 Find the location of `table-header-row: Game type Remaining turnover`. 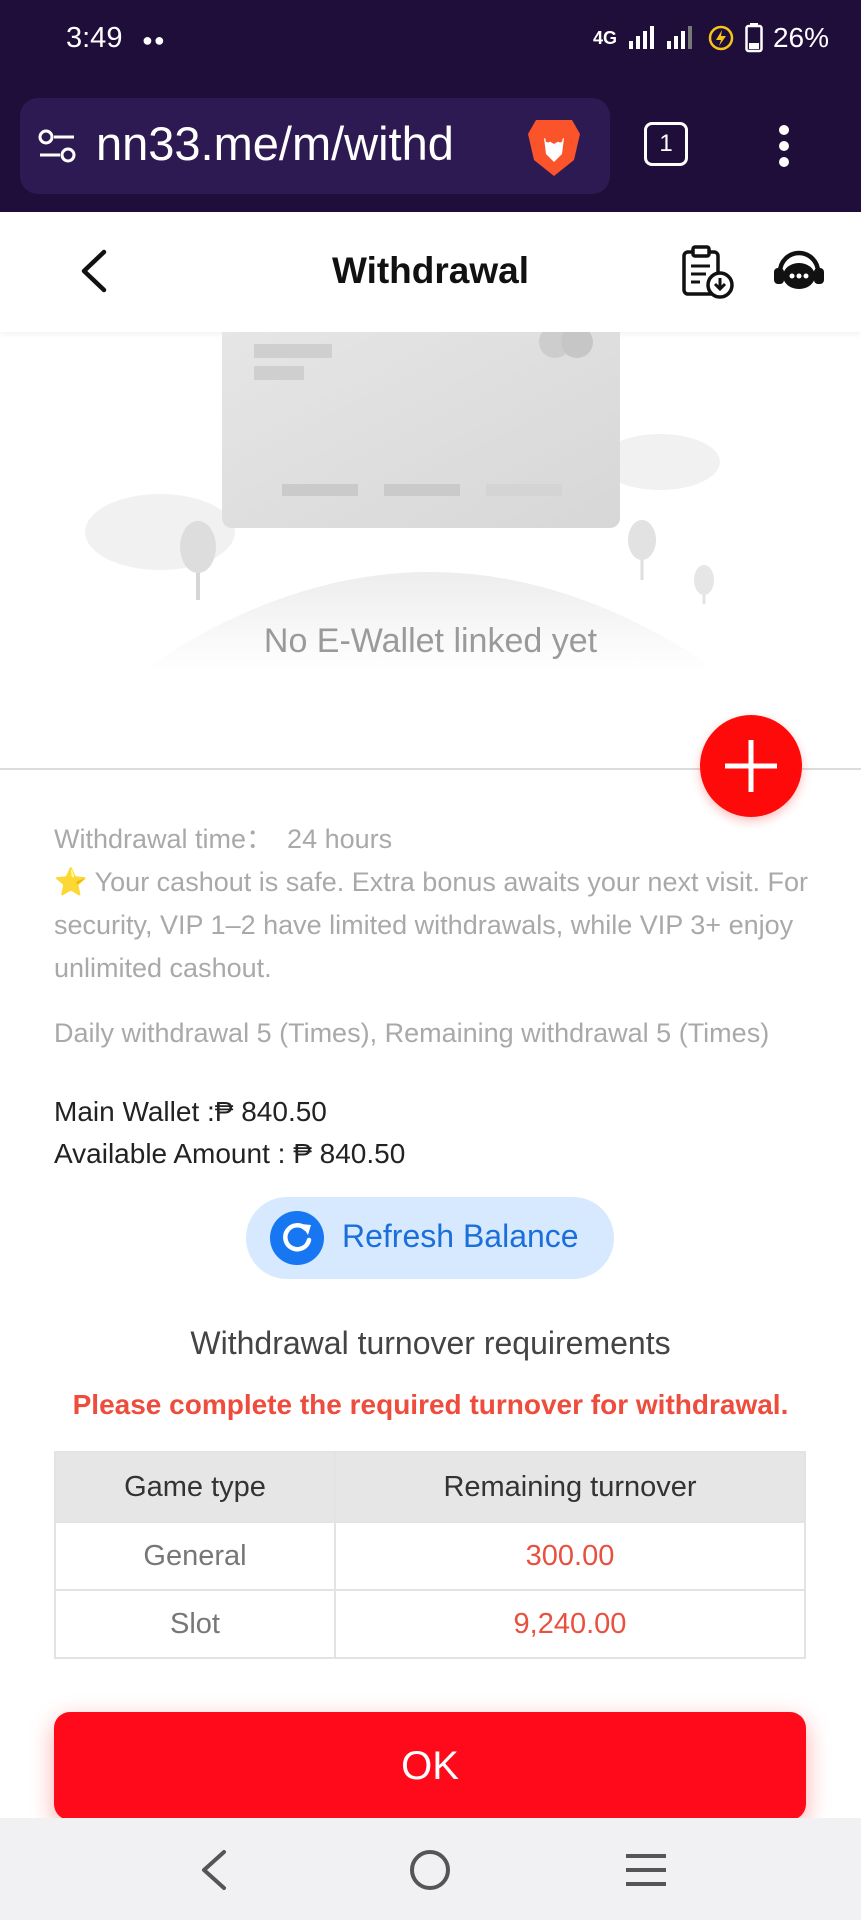

table-header-row: Game type Remaining turnover is located at coordinates (430, 1487).